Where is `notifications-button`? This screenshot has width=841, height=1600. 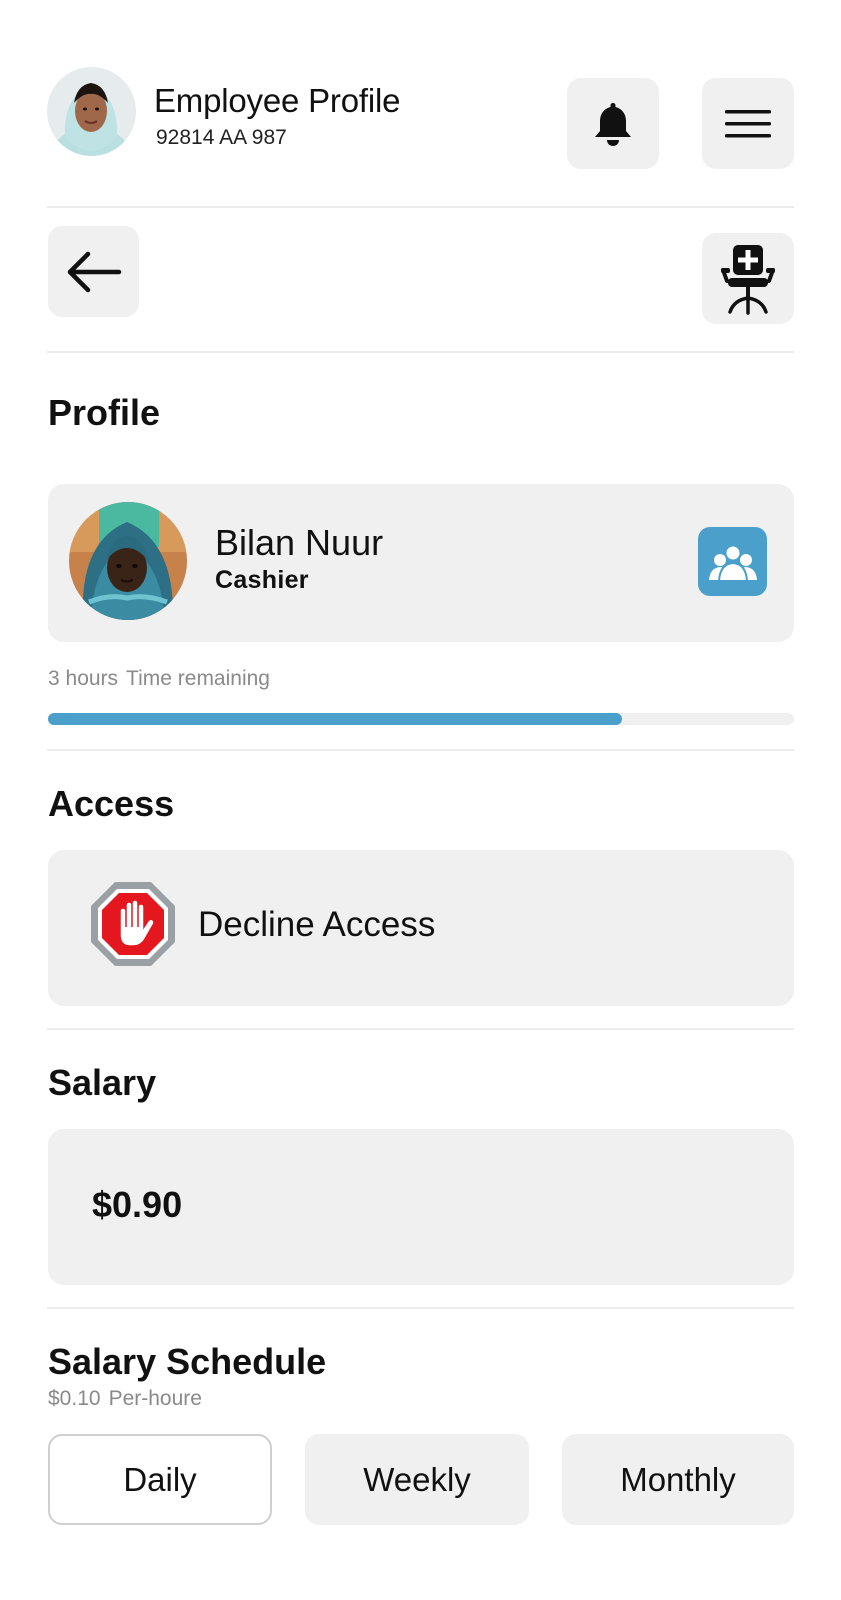 notifications-button is located at coordinates (613, 123).